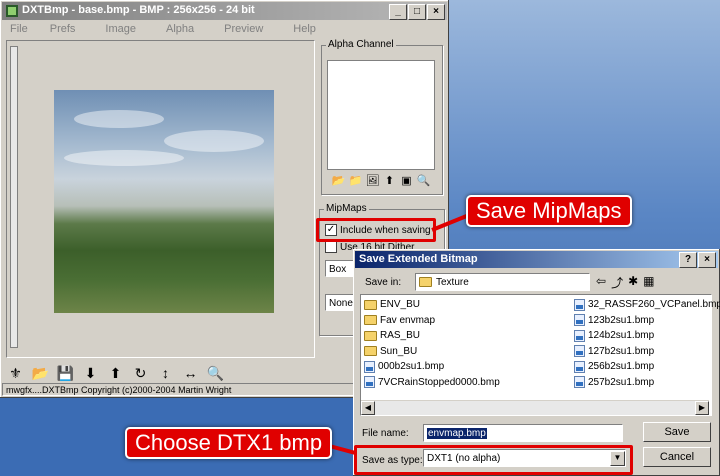 The image size is (720, 476). Describe the element at coordinates (165, 373) in the screenshot. I see `vertical-resize-icon: ↕` at that location.